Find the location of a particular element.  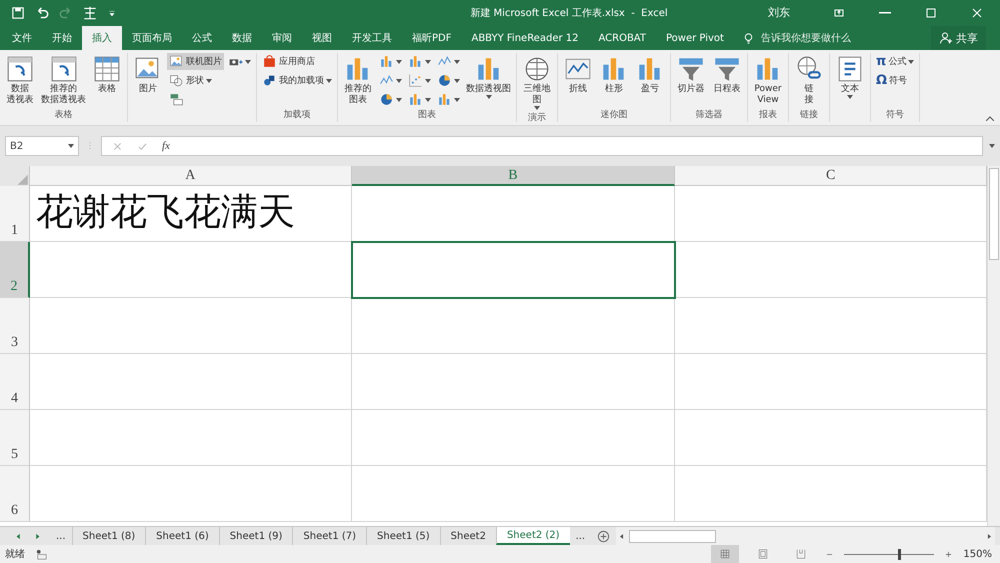

ribbon-button: 形状 is located at coordinates (195, 80).